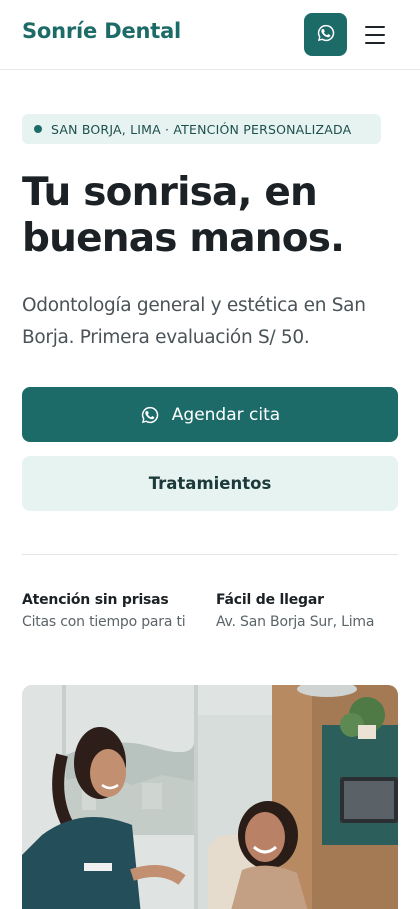 Image resolution: width=420 pixels, height=909 pixels. I want to click on hamburger-menu-icon, so click(375, 35).